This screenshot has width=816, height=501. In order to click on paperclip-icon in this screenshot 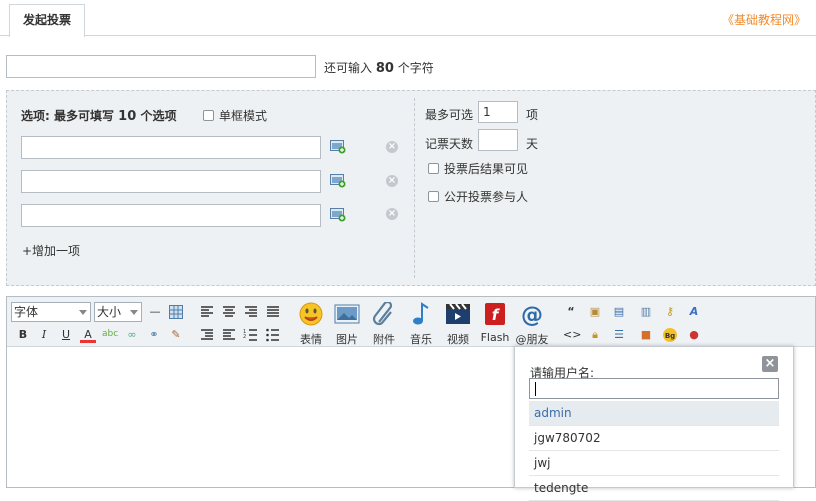, I will do `click(382, 313)`.